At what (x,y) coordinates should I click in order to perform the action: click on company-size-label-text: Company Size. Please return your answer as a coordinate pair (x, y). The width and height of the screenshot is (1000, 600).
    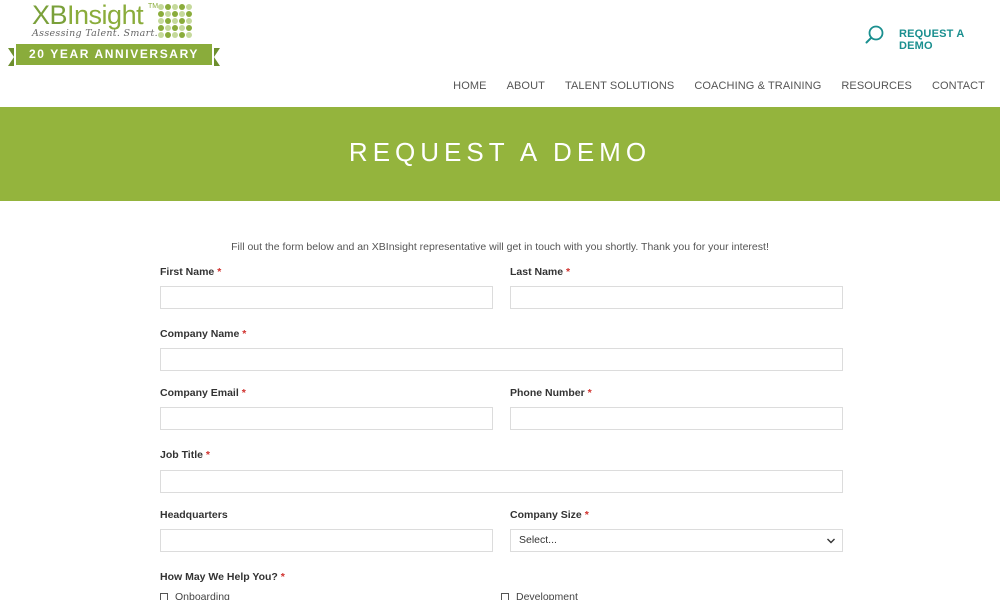
    Looking at the image, I should click on (546, 515).